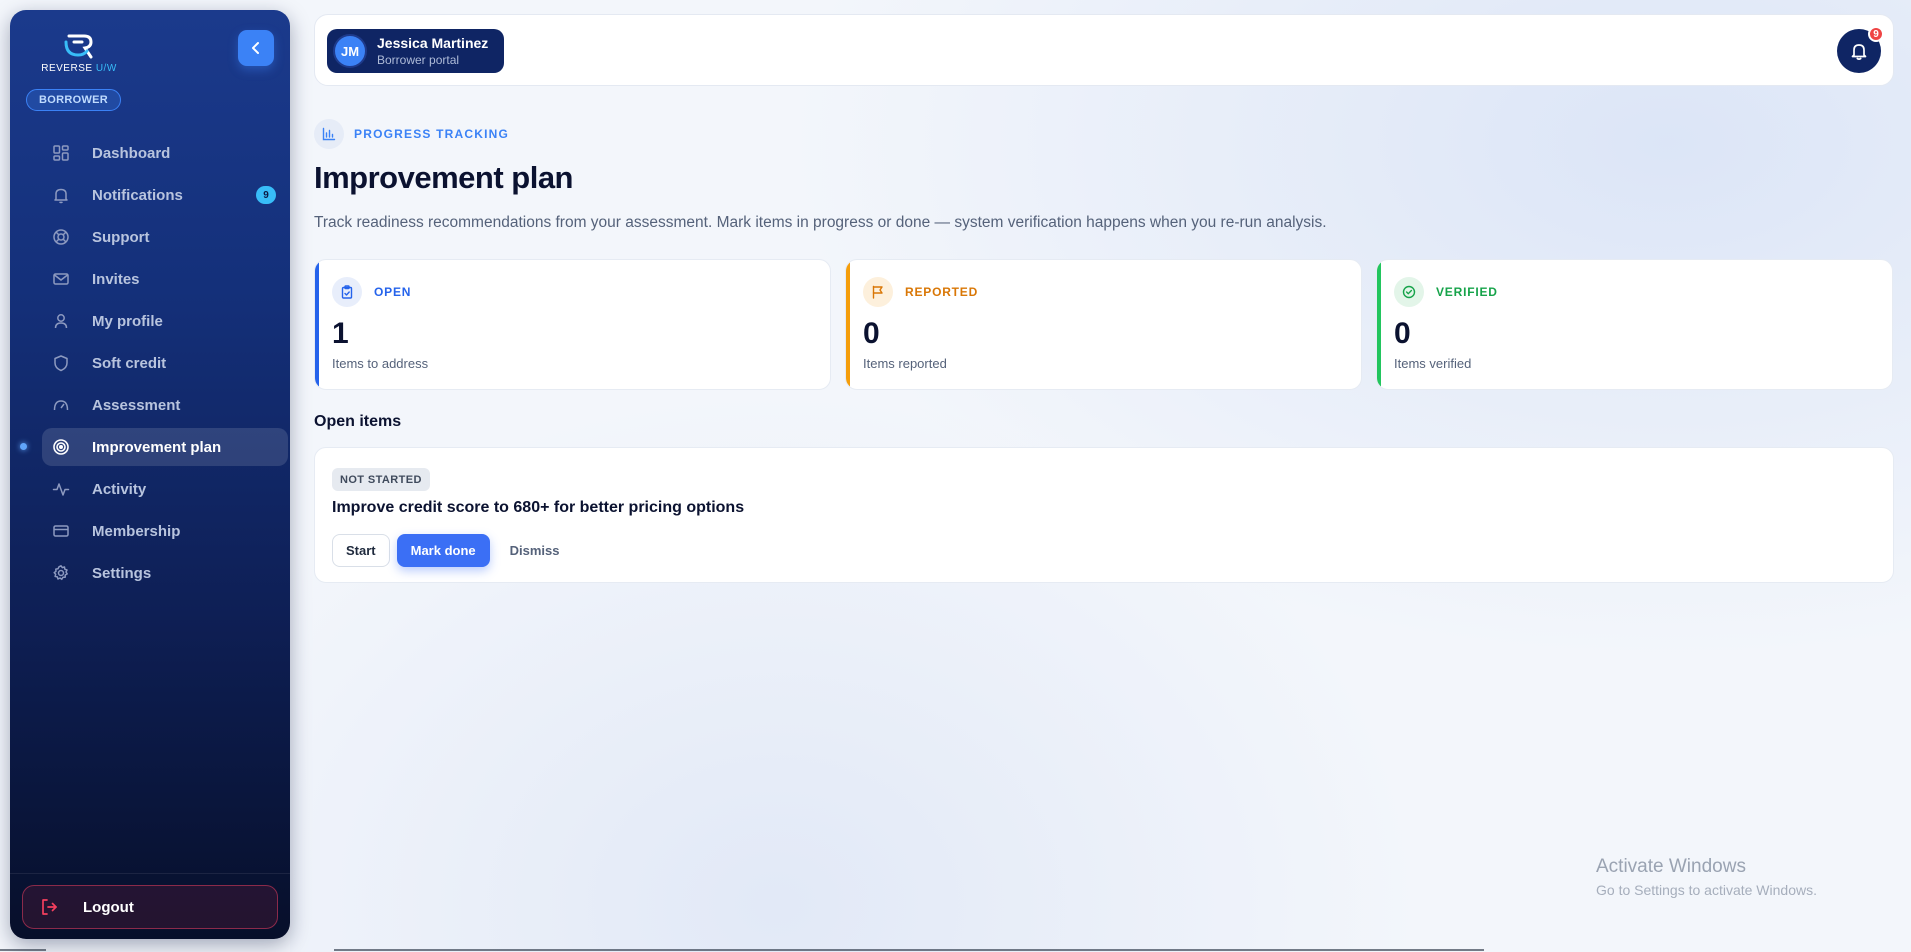  I want to click on sidebar-item-dashboard: Dashboard, so click(165, 153).